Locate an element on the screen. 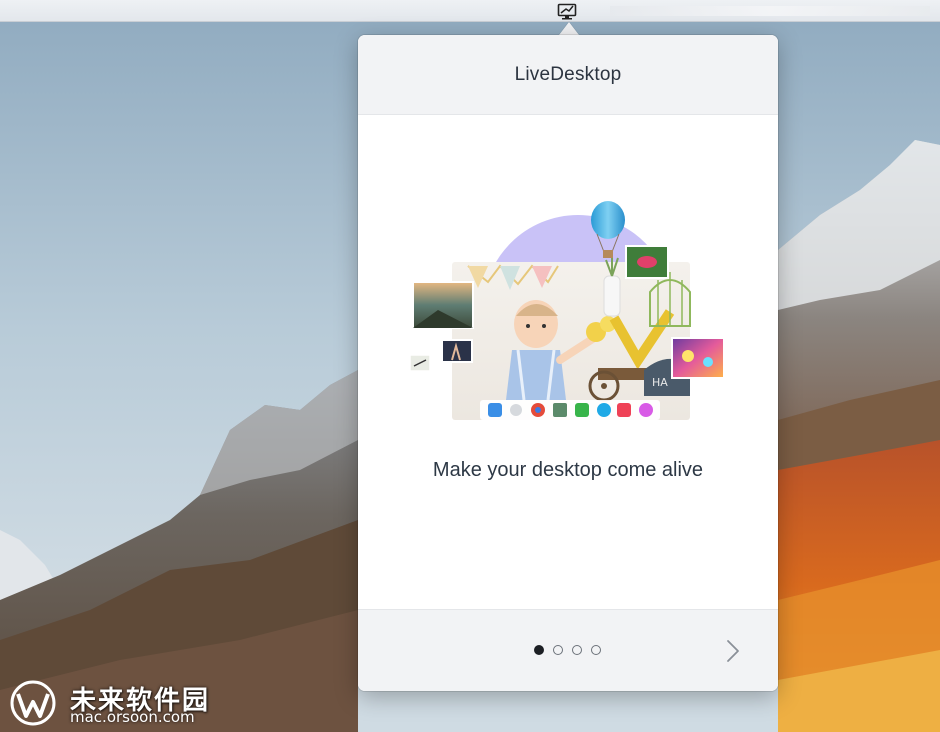  chevron-right-icon is located at coordinates (733, 651).